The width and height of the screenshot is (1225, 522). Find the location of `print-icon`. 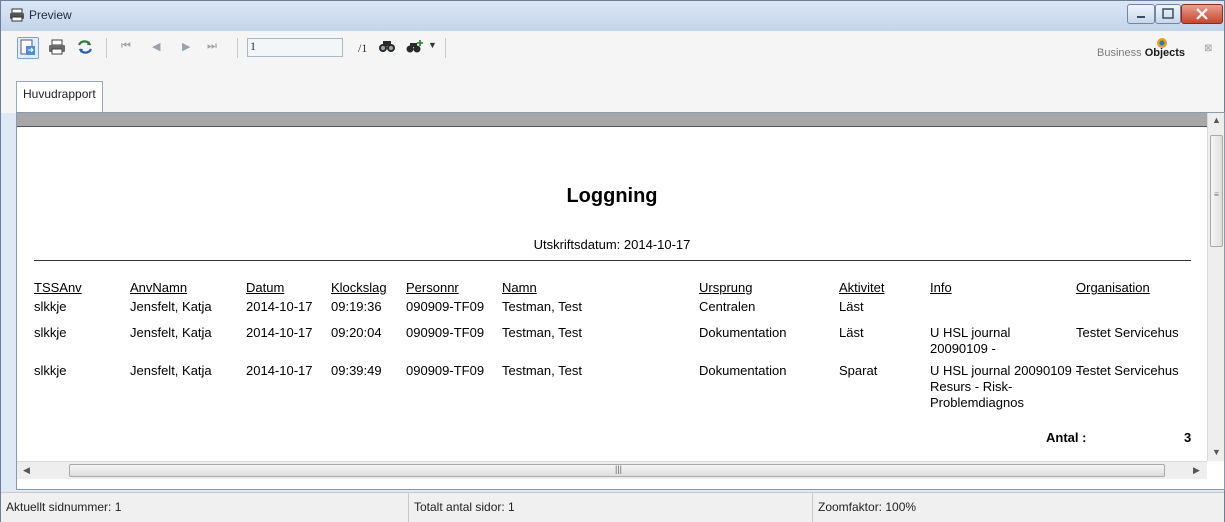

print-icon is located at coordinates (58, 48).